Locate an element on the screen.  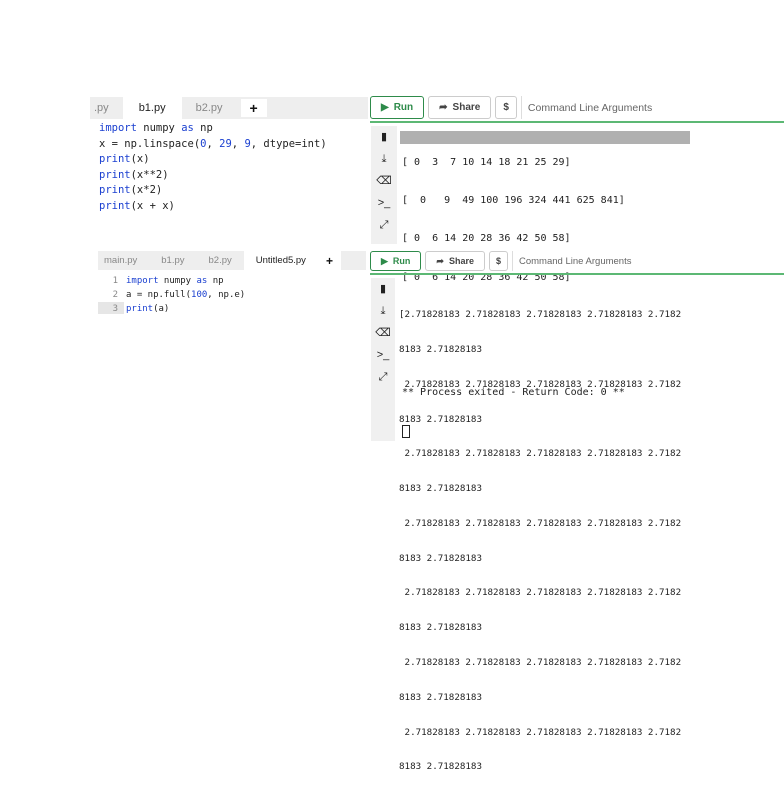
bottom-toolbar: ▶ Run ➦ Share $ Command Line Arguments is located at coordinates (577, 261).